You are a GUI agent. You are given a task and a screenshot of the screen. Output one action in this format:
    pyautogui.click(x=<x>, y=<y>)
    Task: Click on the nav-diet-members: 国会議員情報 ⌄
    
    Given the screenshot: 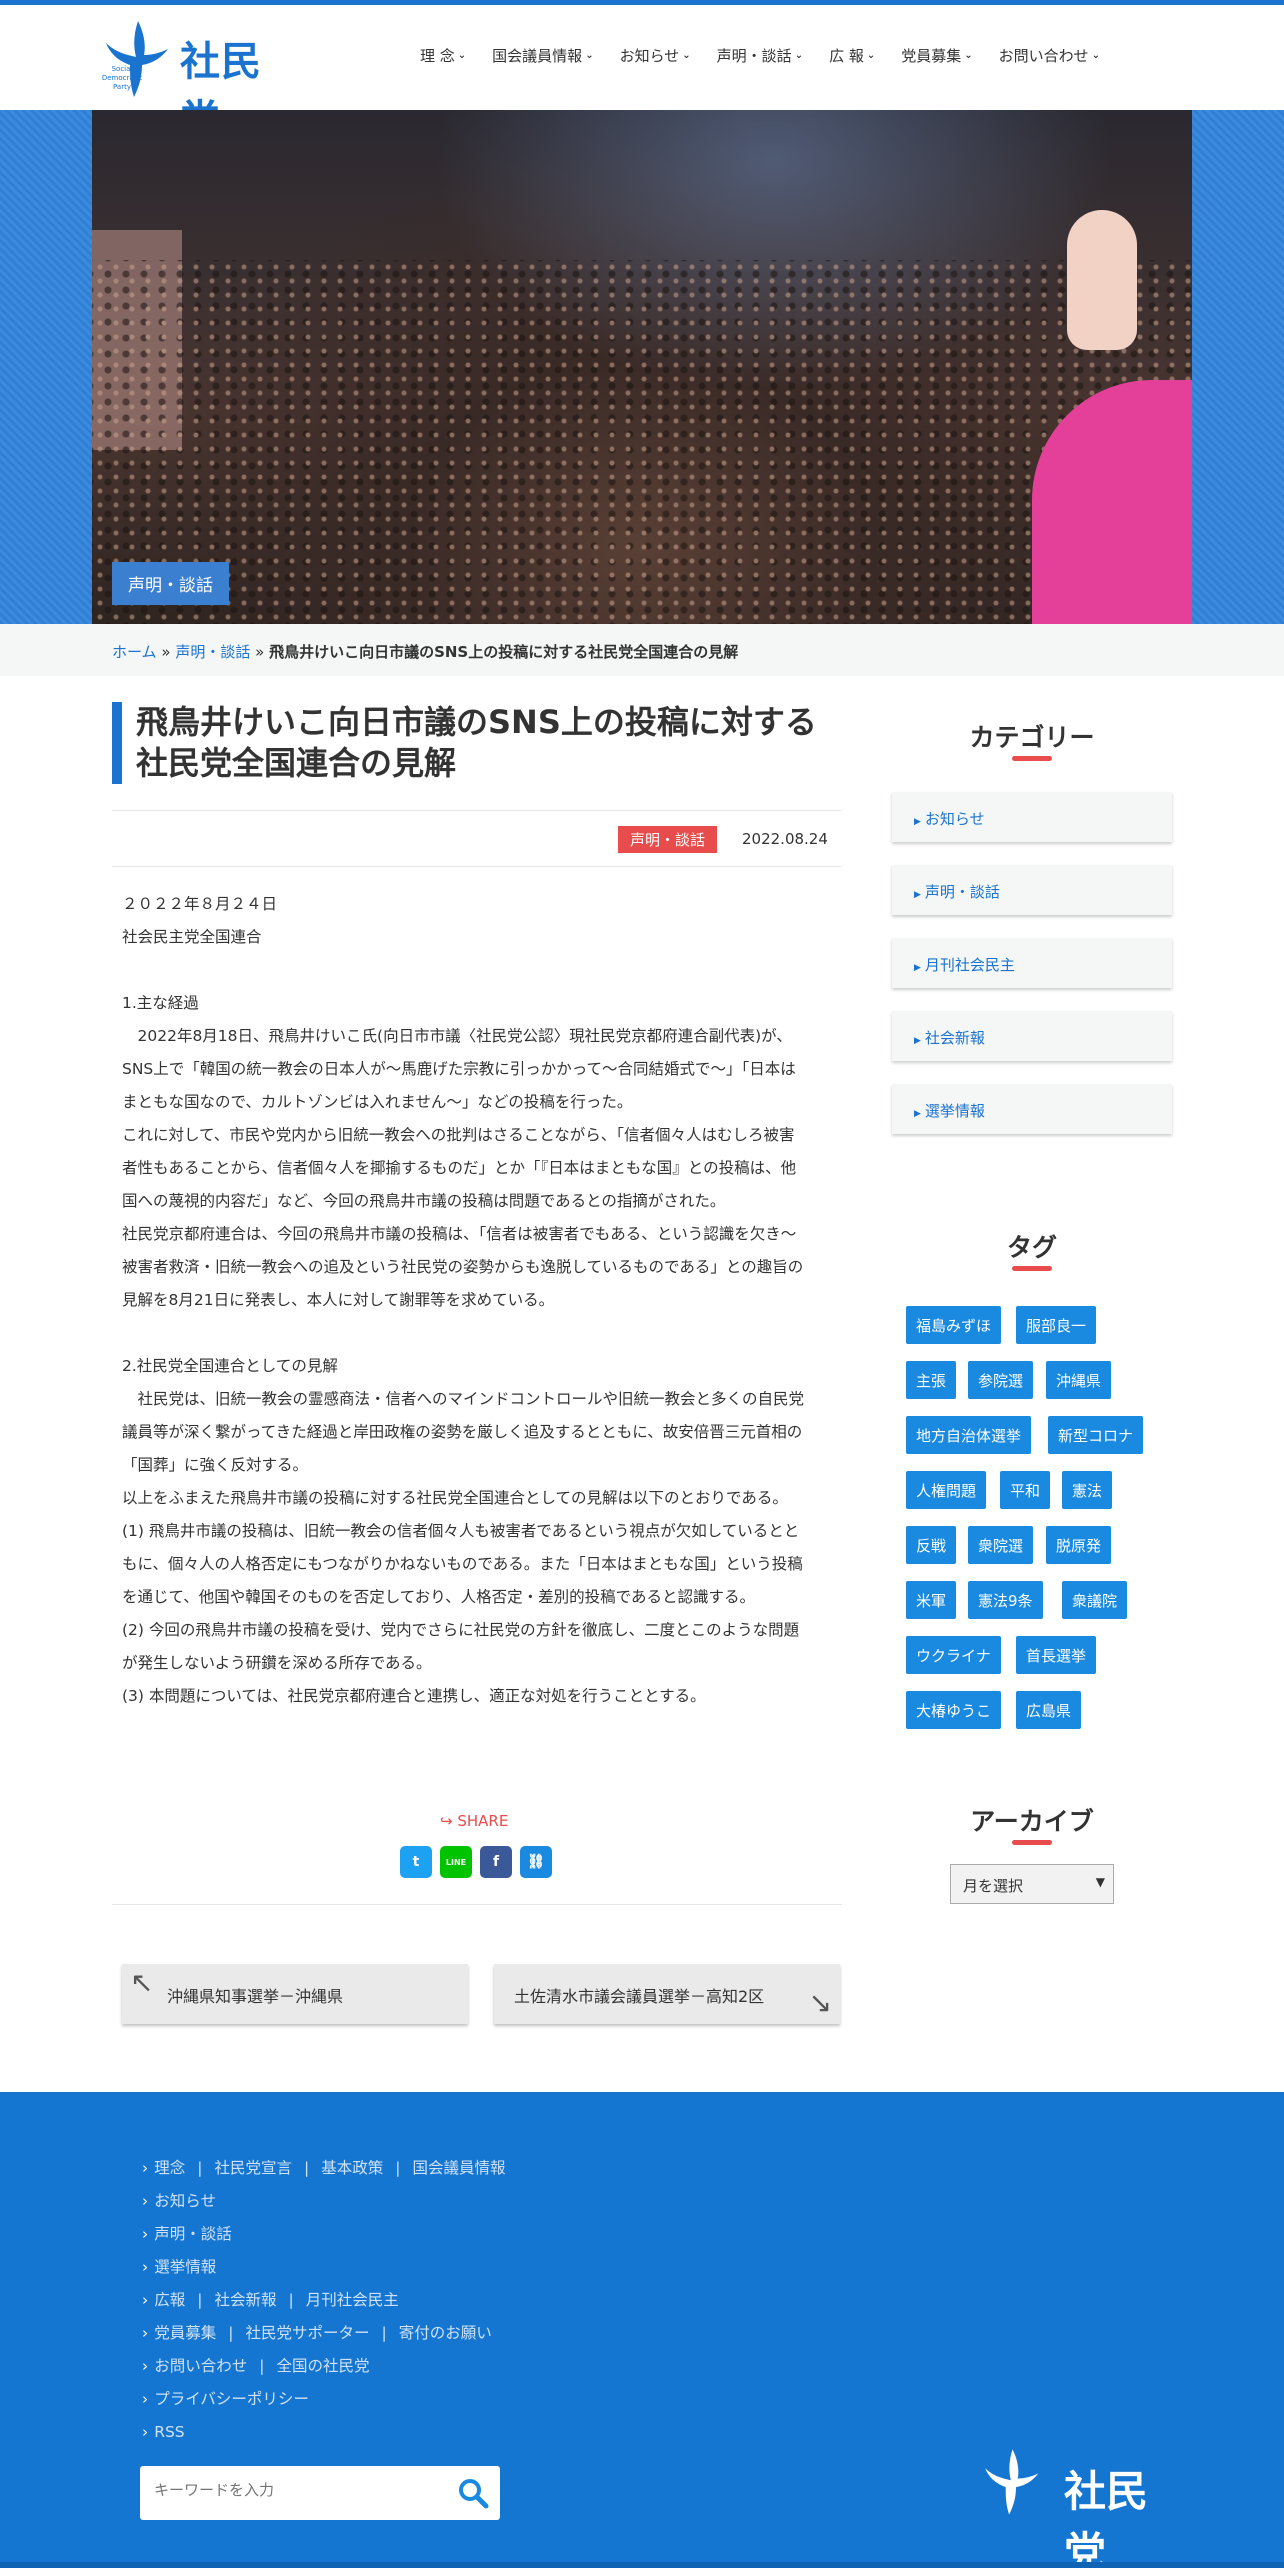 What is the action you would take?
    pyautogui.click(x=542, y=55)
    